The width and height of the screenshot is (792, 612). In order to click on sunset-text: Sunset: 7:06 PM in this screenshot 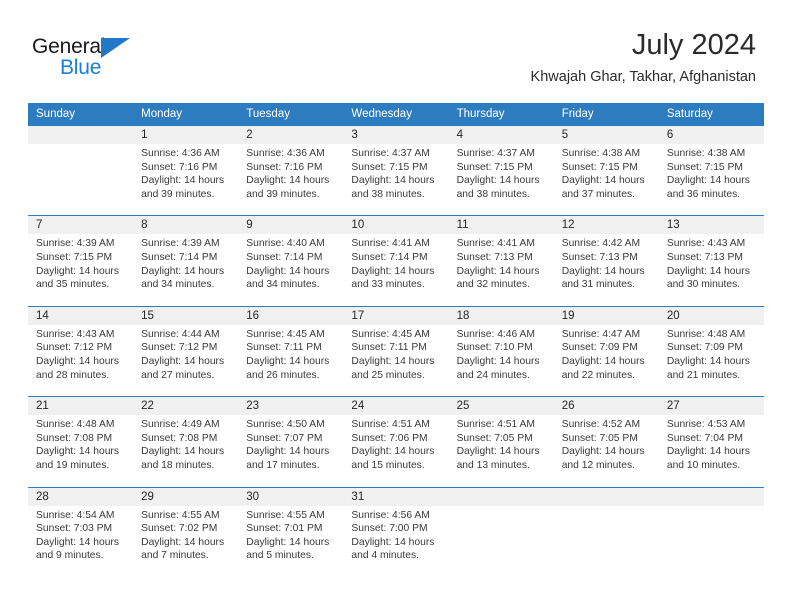, I will do `click(389, 438)`.